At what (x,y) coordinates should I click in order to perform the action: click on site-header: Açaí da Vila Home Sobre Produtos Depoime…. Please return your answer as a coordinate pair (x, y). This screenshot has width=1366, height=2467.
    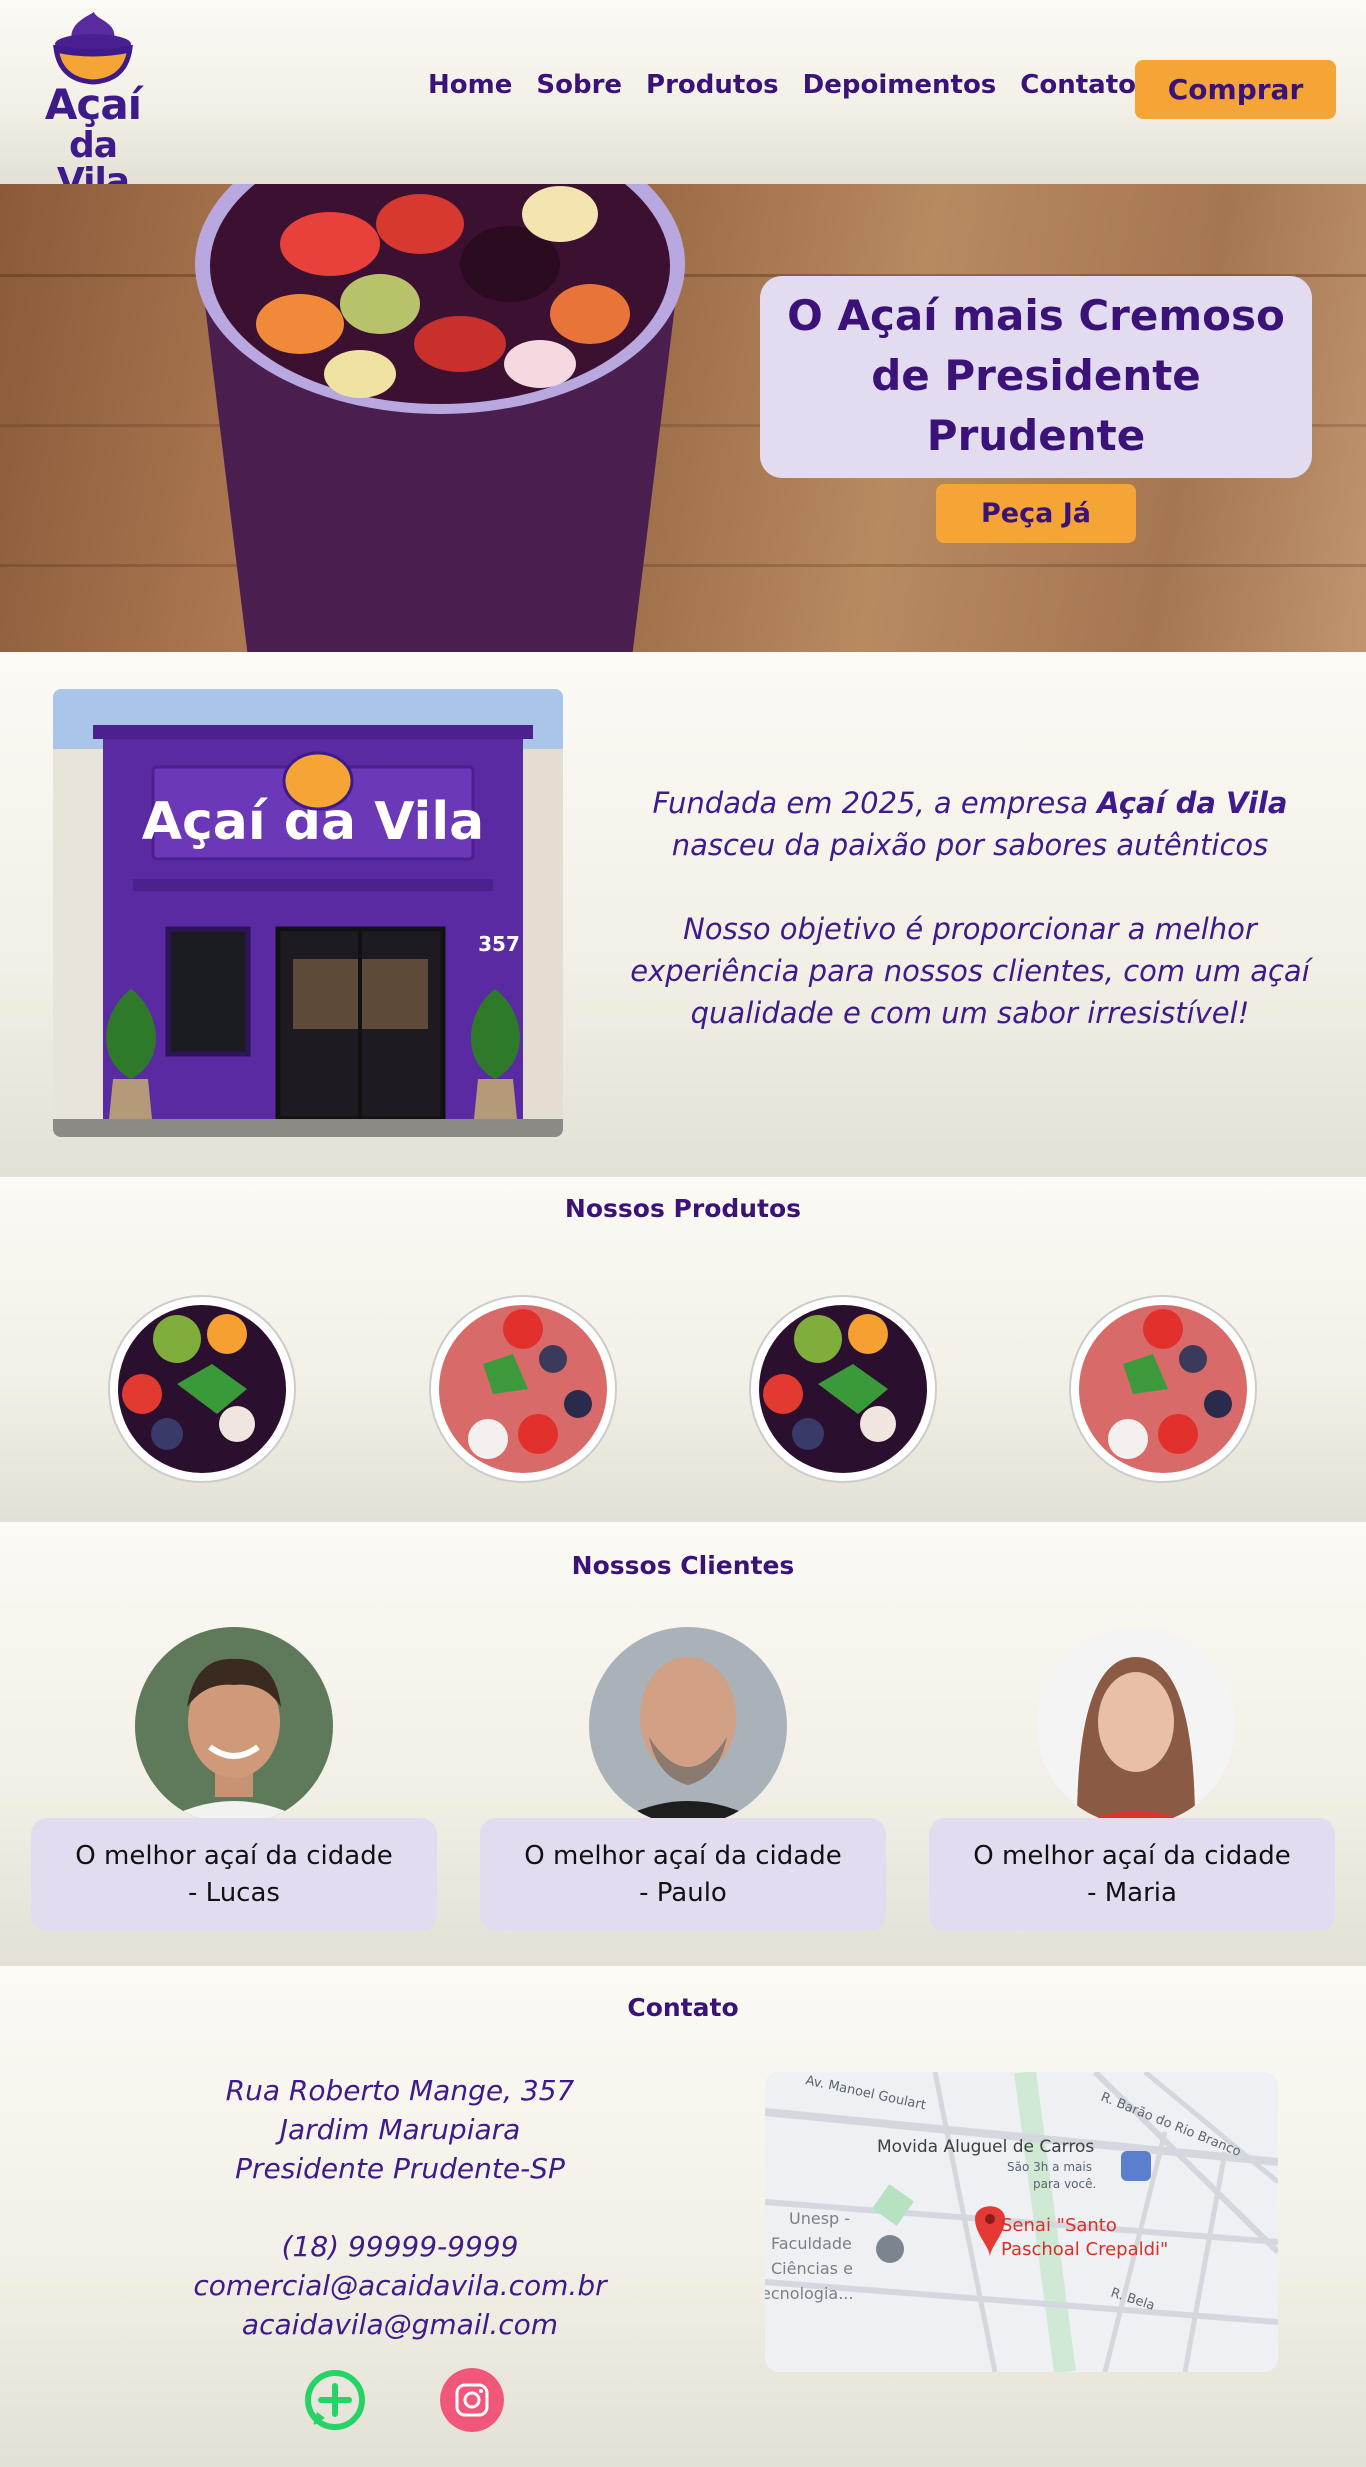
    Looking at the image, I should click on (683, 100).